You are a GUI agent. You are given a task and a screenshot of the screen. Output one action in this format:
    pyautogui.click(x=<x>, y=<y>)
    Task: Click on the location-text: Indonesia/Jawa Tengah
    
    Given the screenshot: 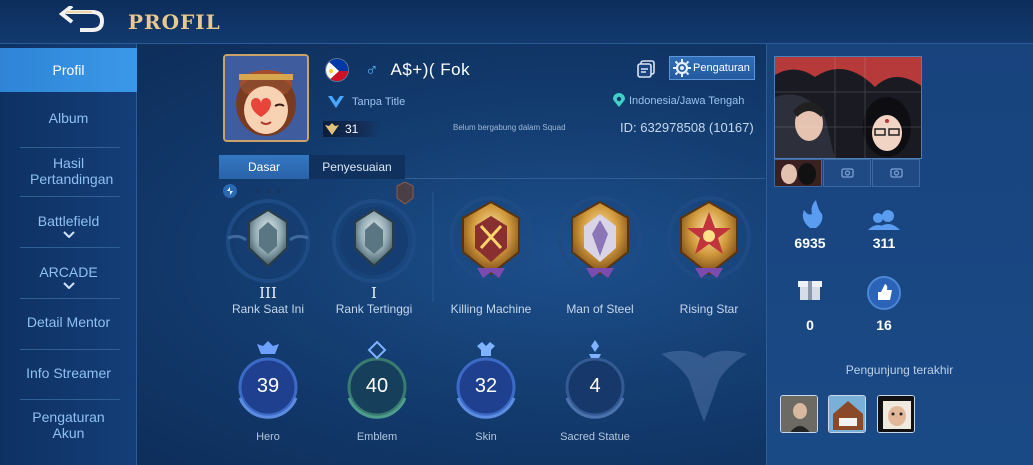 What is the action you would take?
    pyautogui.click(x=687, y=100)
    